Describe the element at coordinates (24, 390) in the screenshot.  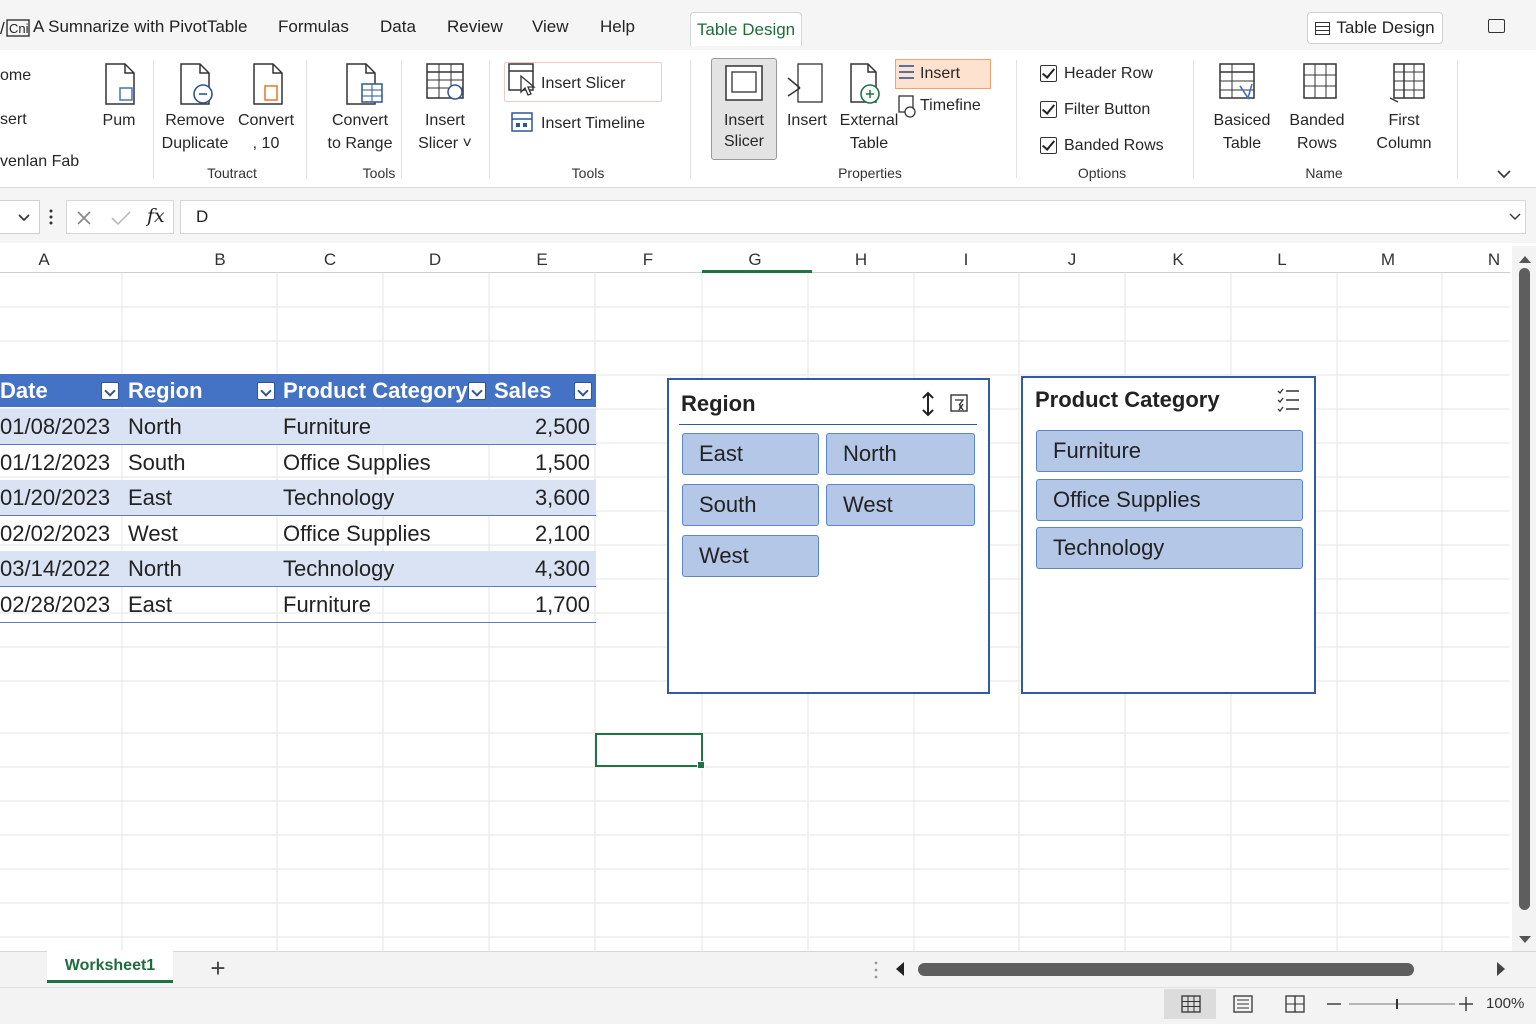
I see `header-date: Date` at that location.